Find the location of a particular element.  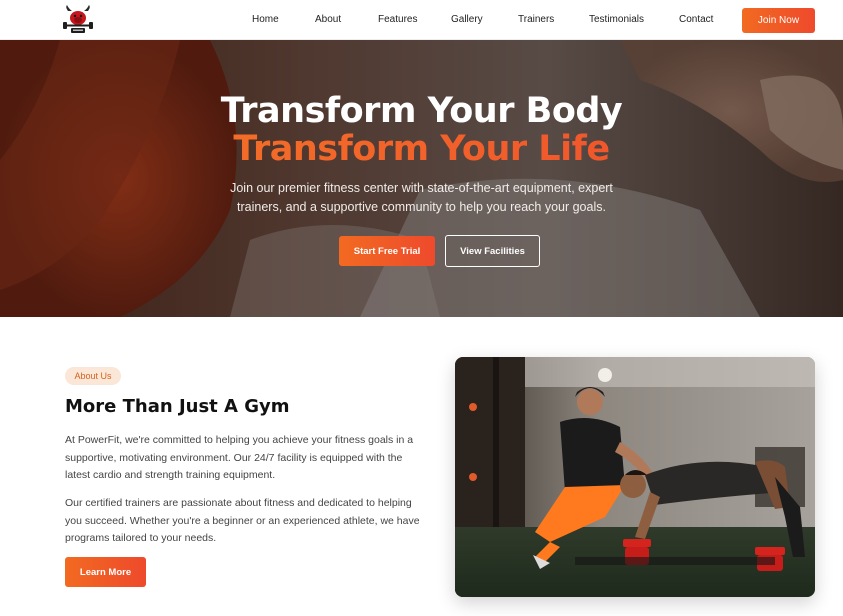

learn-more-button: Learn More is located at coordinates (105, 572).